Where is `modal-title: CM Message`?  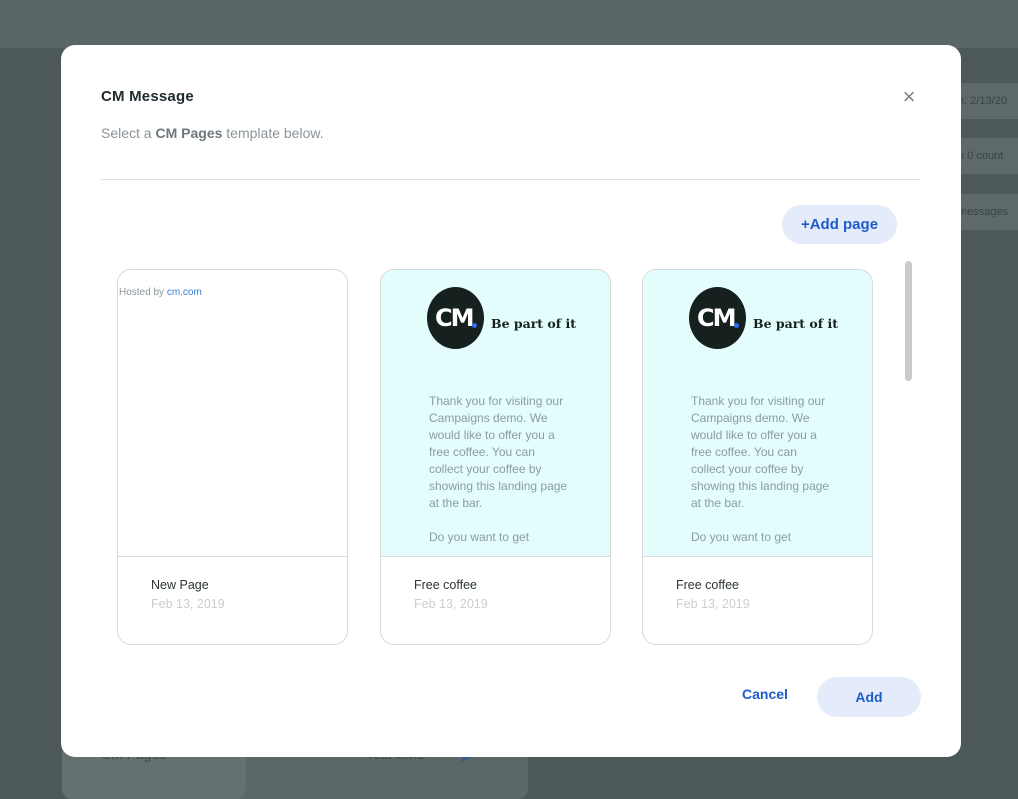 modal-title: CM Message is located at coordinates (147, 96).